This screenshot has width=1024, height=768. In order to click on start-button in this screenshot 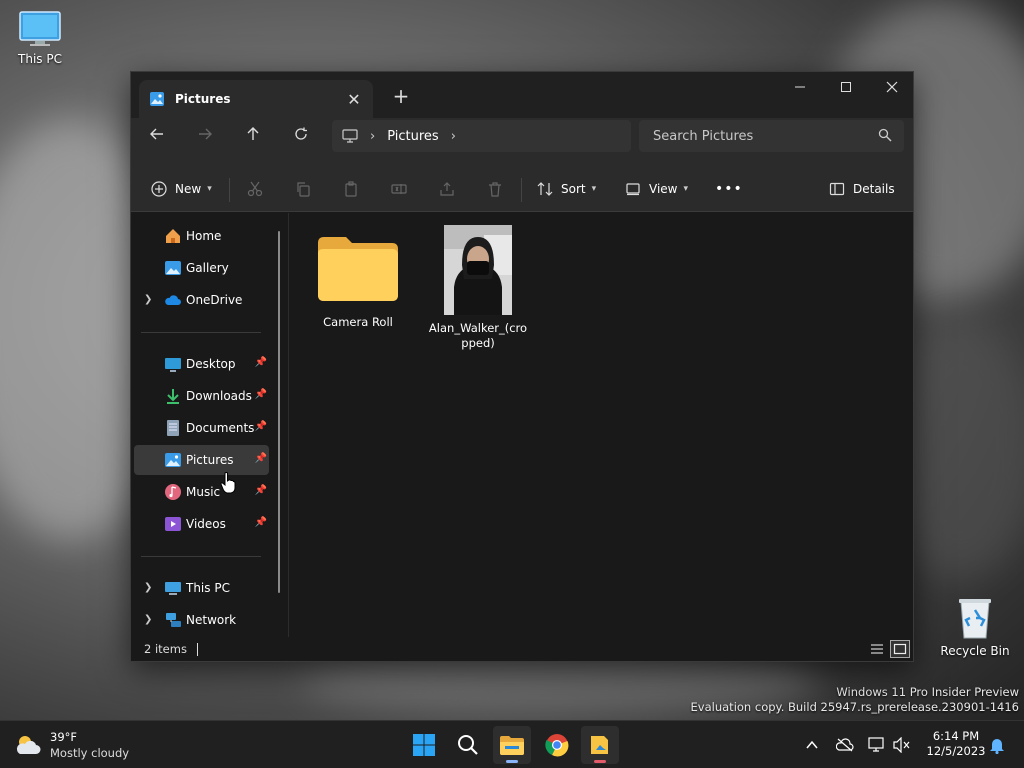, I will do `click(424, 745)`.